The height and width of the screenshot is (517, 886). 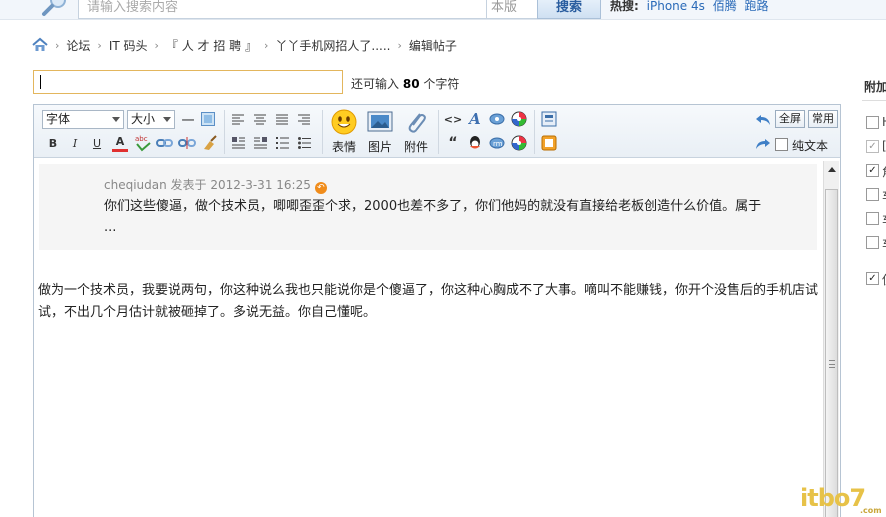 What do you see at coordinates (432, 45) in the screenshot?
I see `breadcrumb-current: 编辑帖子` at bounding box center [432, 45].